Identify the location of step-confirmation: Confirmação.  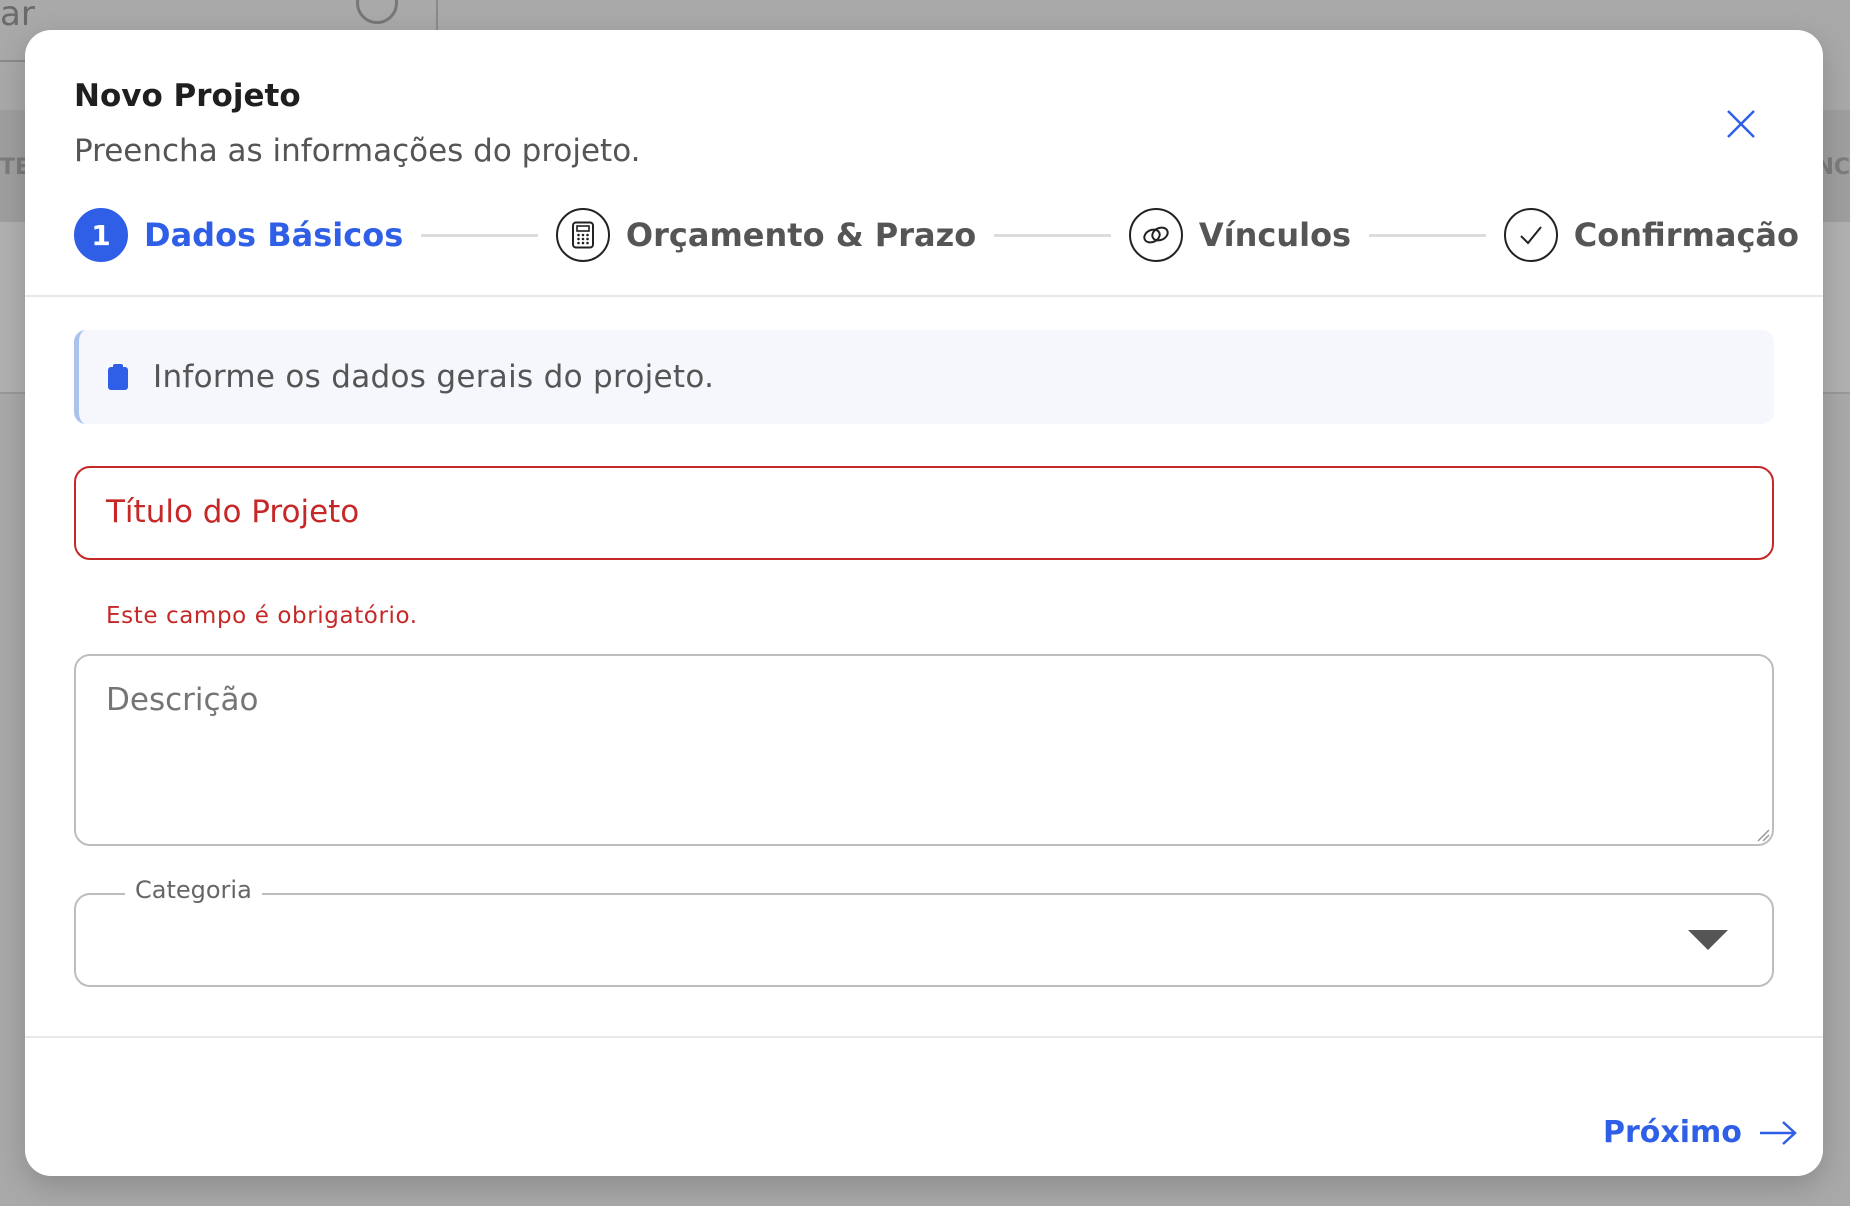
(1651, 235).